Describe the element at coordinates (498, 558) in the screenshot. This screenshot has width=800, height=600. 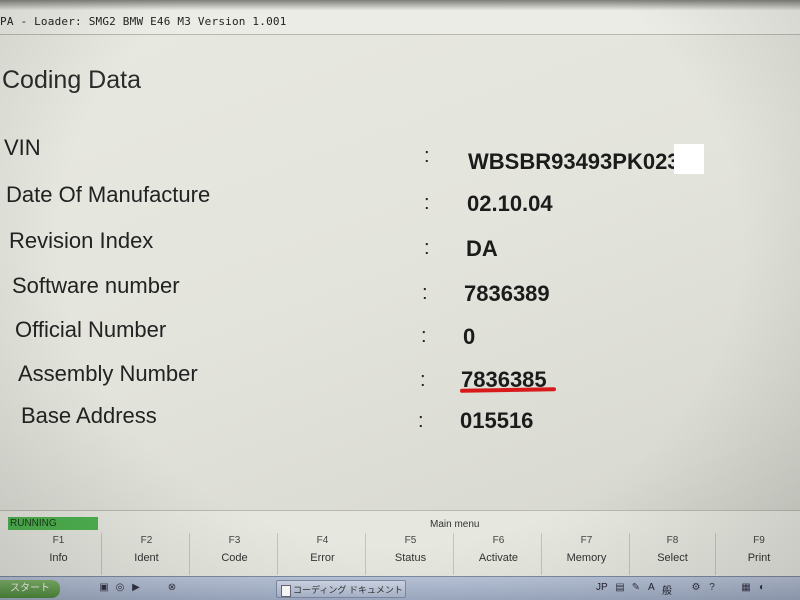
I see `fkey-label: Activate` at that location.